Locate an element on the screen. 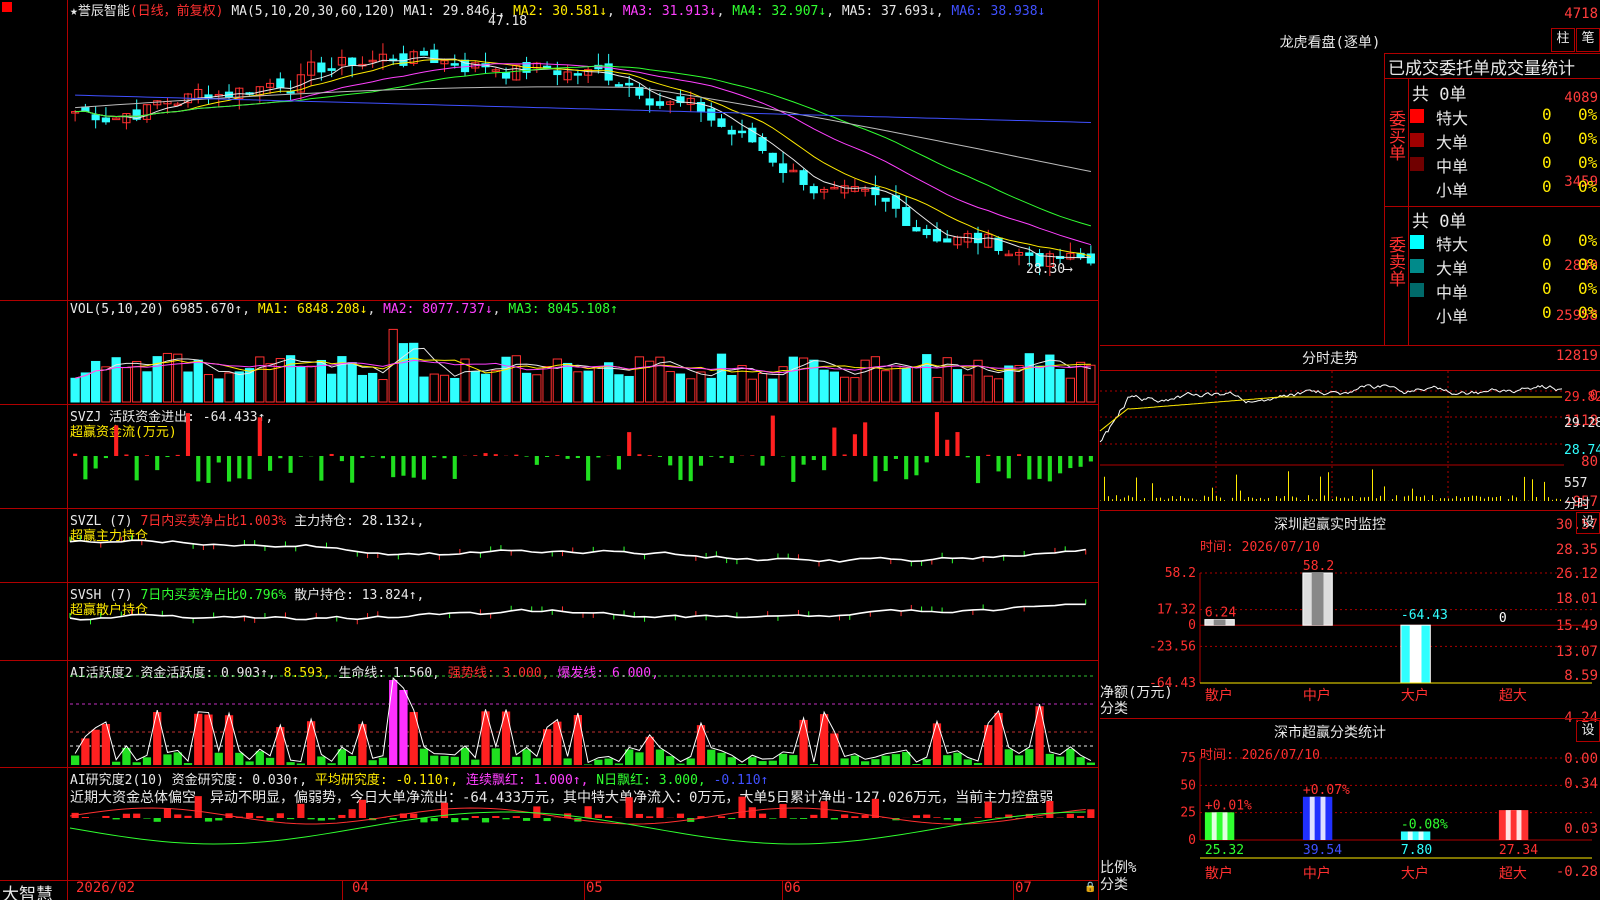 This screenshot has width=1600, height=900. bar-mode-button: 柱 is located at coordinates (1563, 40).